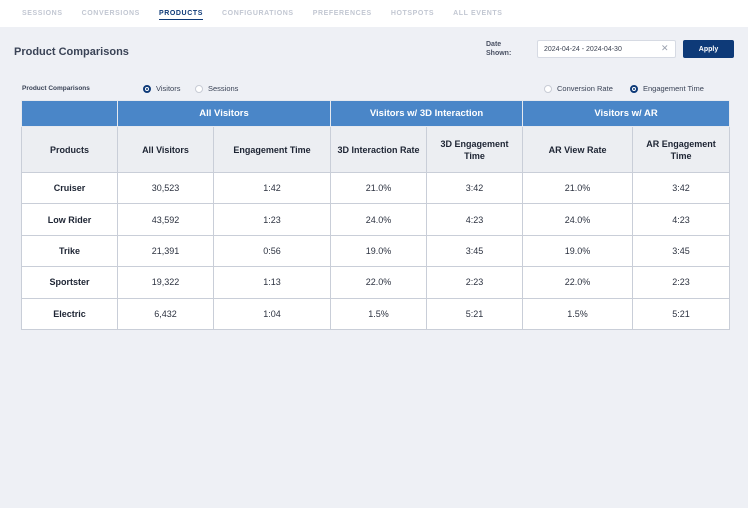 The width and height of the screenshot is (748, 508). I want to click on column-header-ar-engagement-time: AR Engagement Time, so click(681, 149).